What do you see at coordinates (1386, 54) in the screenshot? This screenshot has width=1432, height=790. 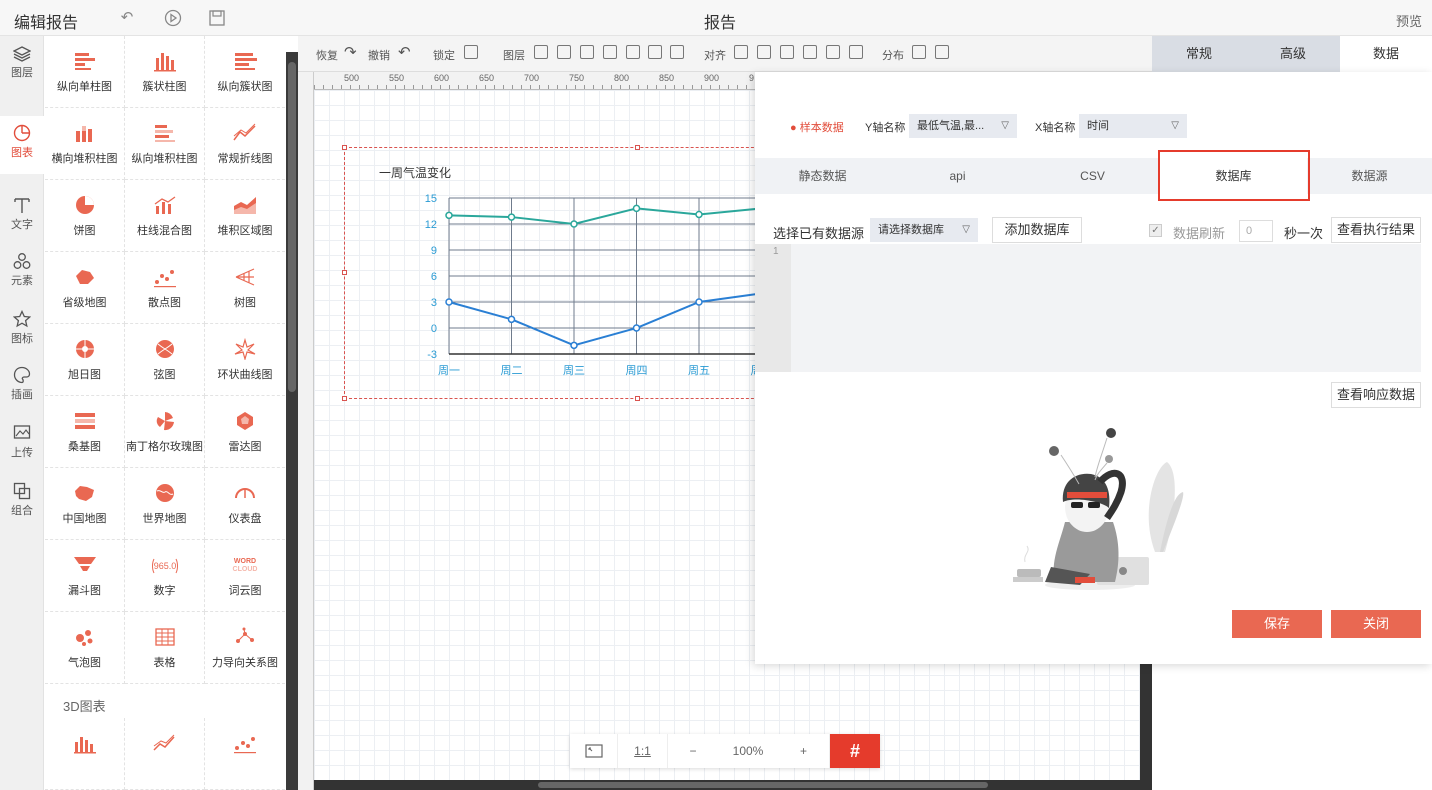 I see `tab-data: 数据` at bounding box center [1386, 54].